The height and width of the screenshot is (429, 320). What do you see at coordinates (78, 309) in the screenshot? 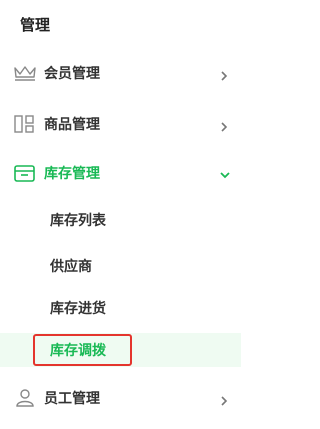
I see `submenu-item-label: 库存进货` at bounding box center [78, 309].